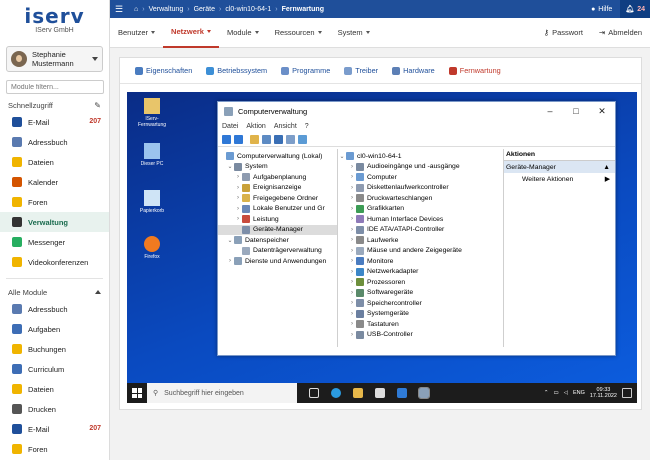  I want to click on device-category: › Grafikkarten, so click(420, 209).